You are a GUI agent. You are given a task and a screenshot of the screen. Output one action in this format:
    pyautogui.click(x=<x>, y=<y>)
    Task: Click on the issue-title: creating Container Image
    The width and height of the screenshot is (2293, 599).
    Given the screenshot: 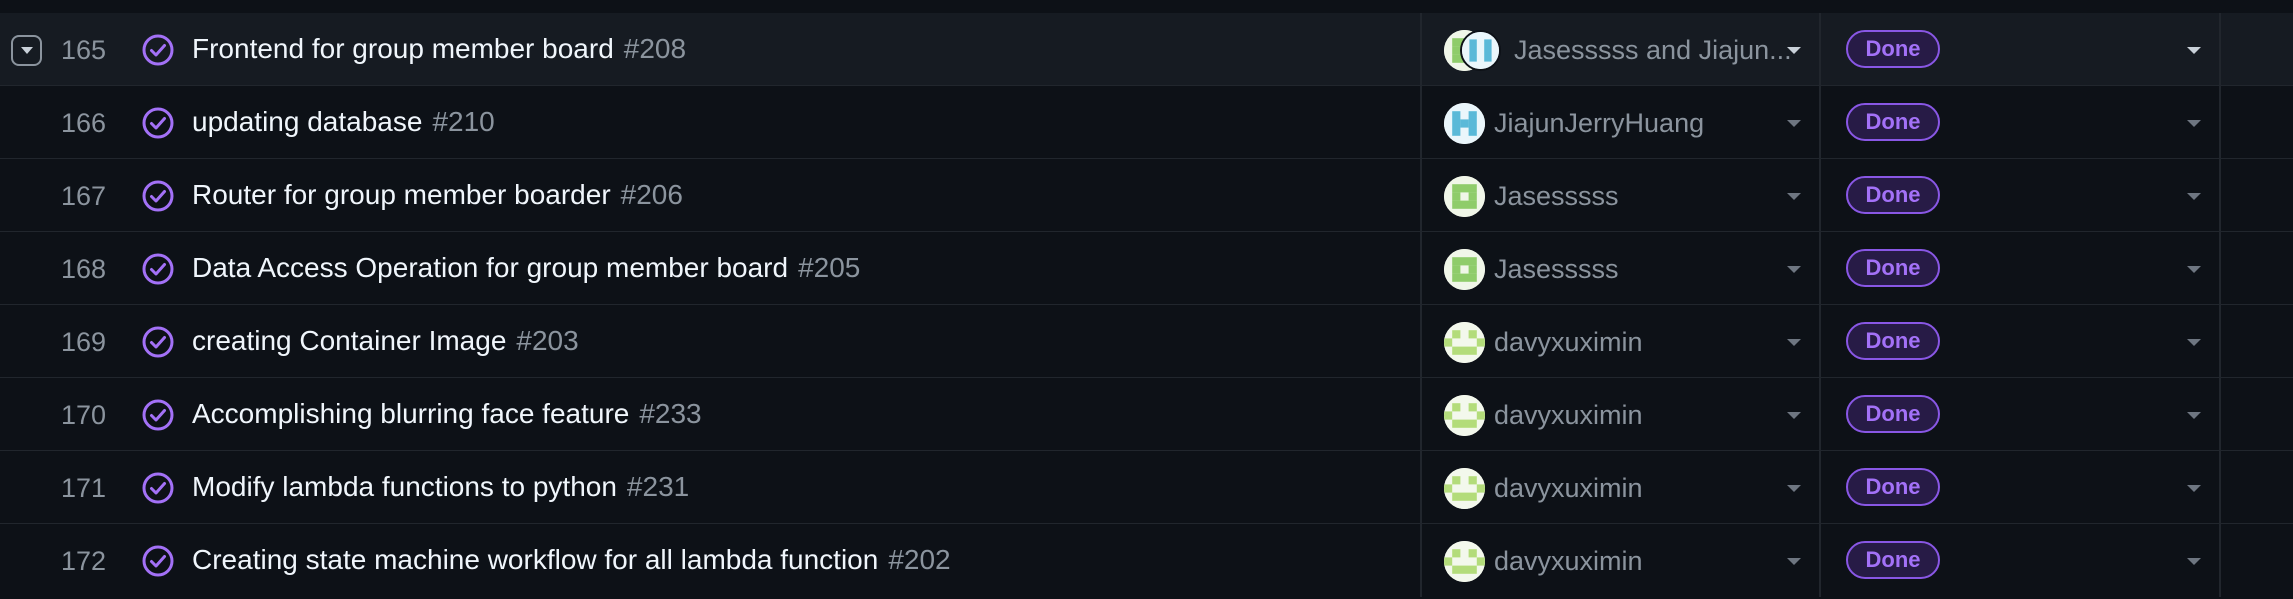 What is the action you would take?
    pyautogui.click(x=349, y=340)
    